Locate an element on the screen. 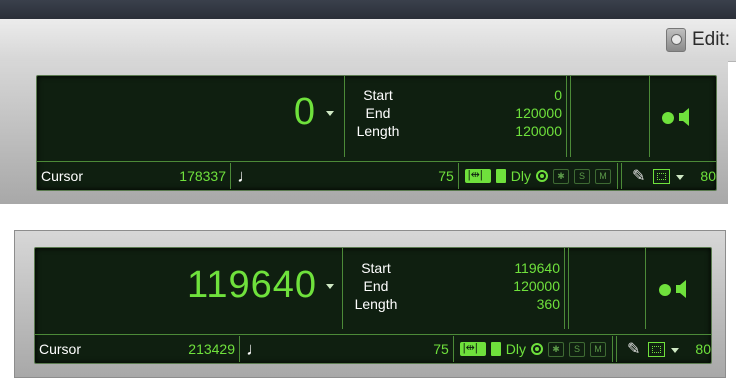 The width and height of the screenshot is (736, 379). window-title-strip is located at coordinates (368, 9).